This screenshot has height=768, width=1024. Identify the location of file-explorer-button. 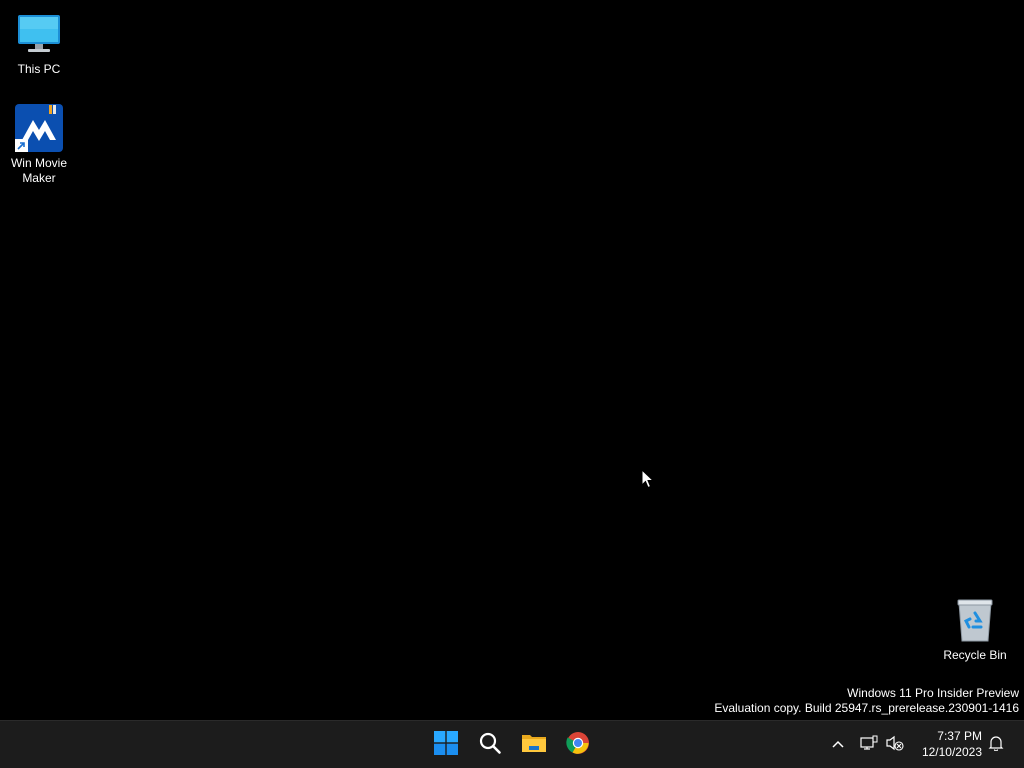
(534, 745).